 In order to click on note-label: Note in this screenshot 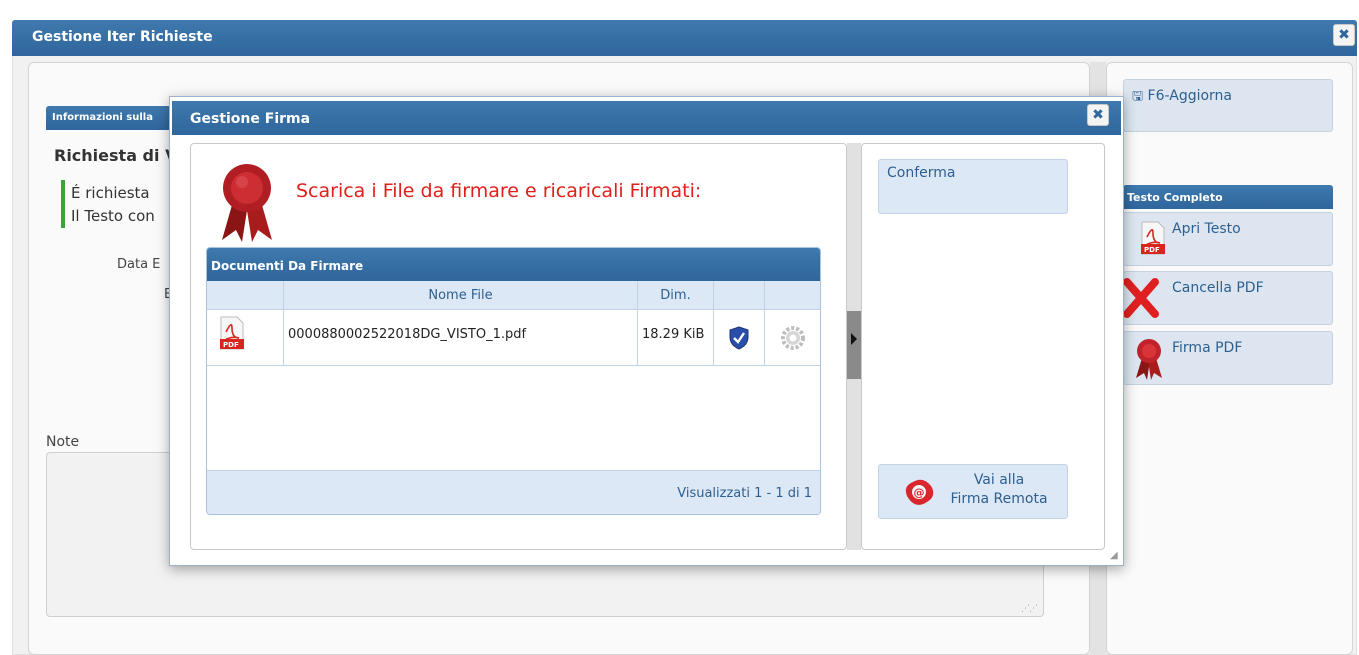, I will do `click(63, 442)`.